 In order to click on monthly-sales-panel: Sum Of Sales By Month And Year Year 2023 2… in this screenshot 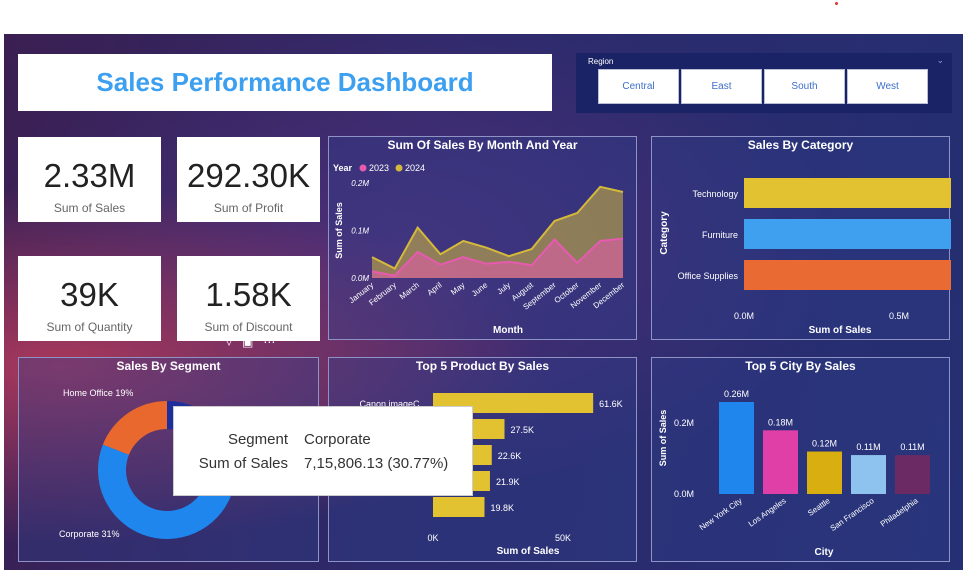, I will do `click(482, 238)`.